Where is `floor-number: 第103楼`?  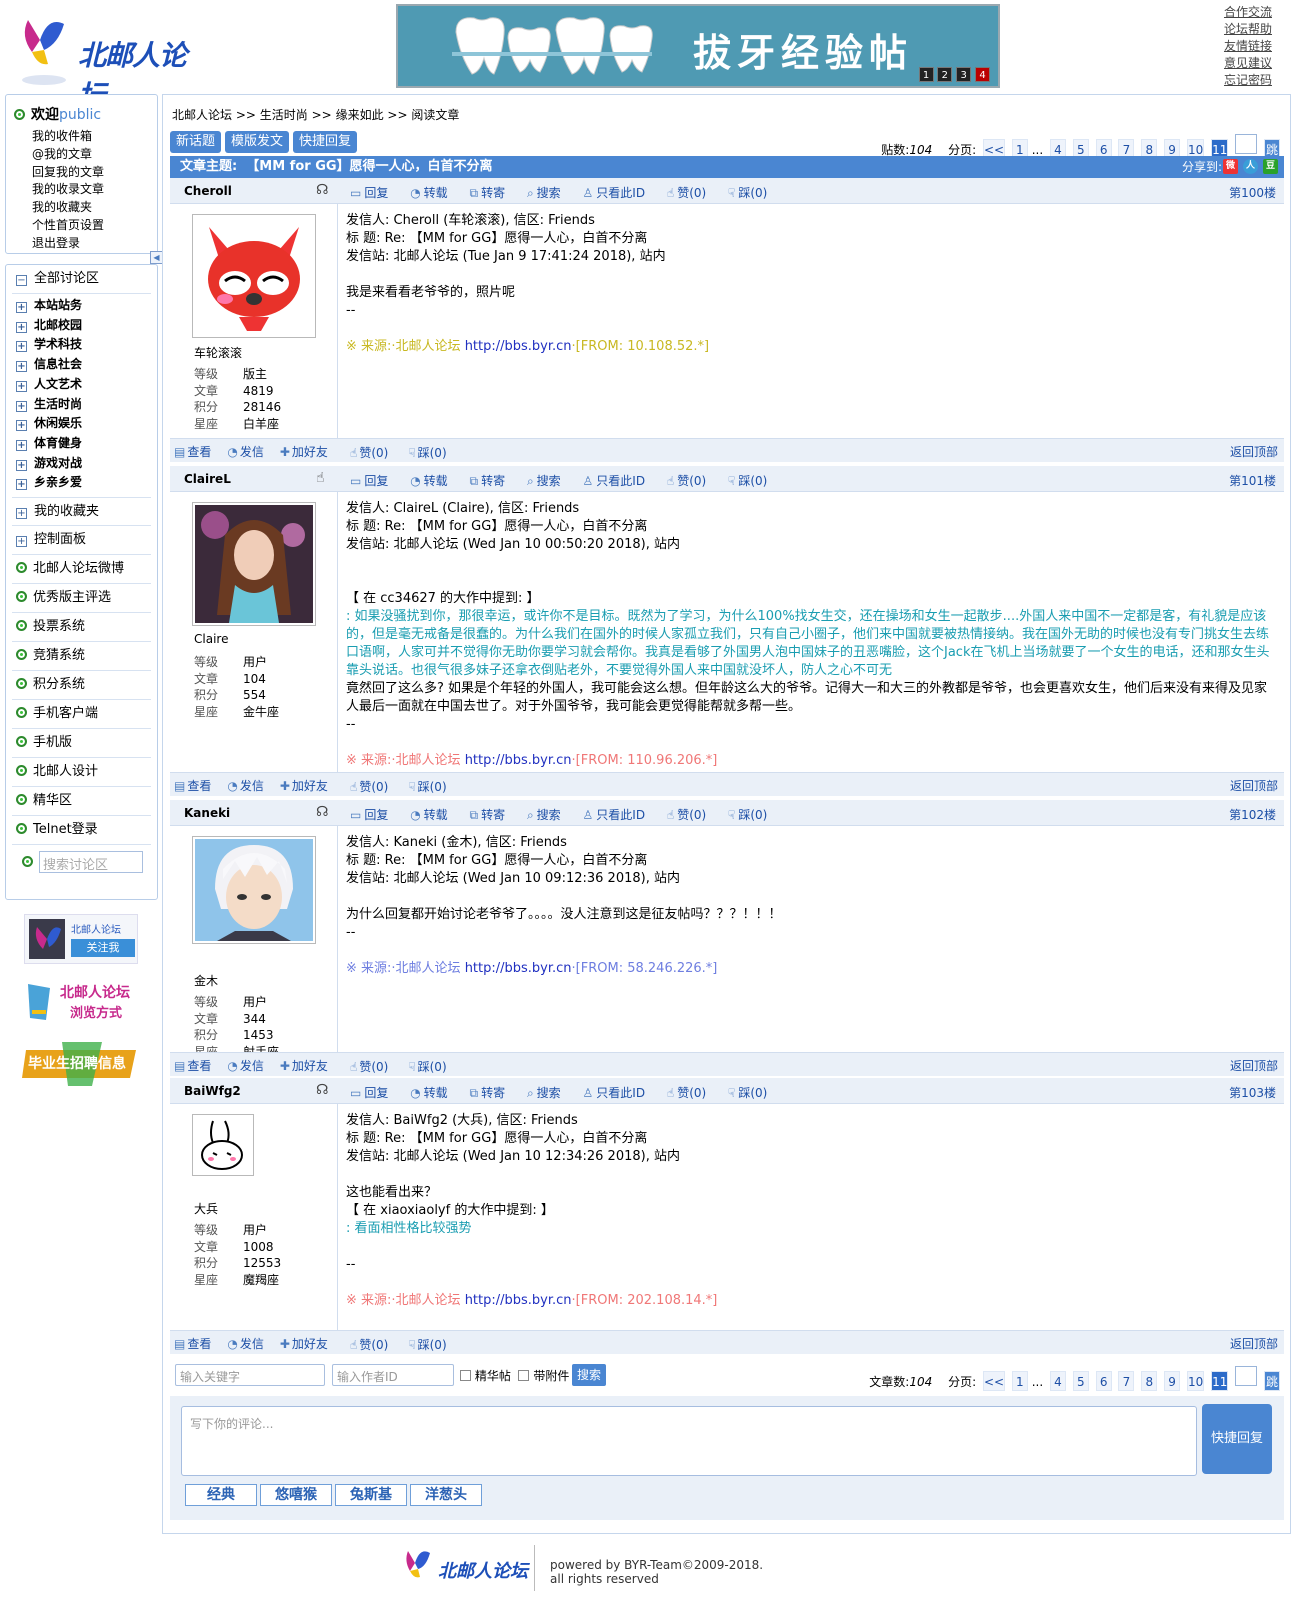
floor-number: 第103楼 is located at coordinates (1252, 1092).